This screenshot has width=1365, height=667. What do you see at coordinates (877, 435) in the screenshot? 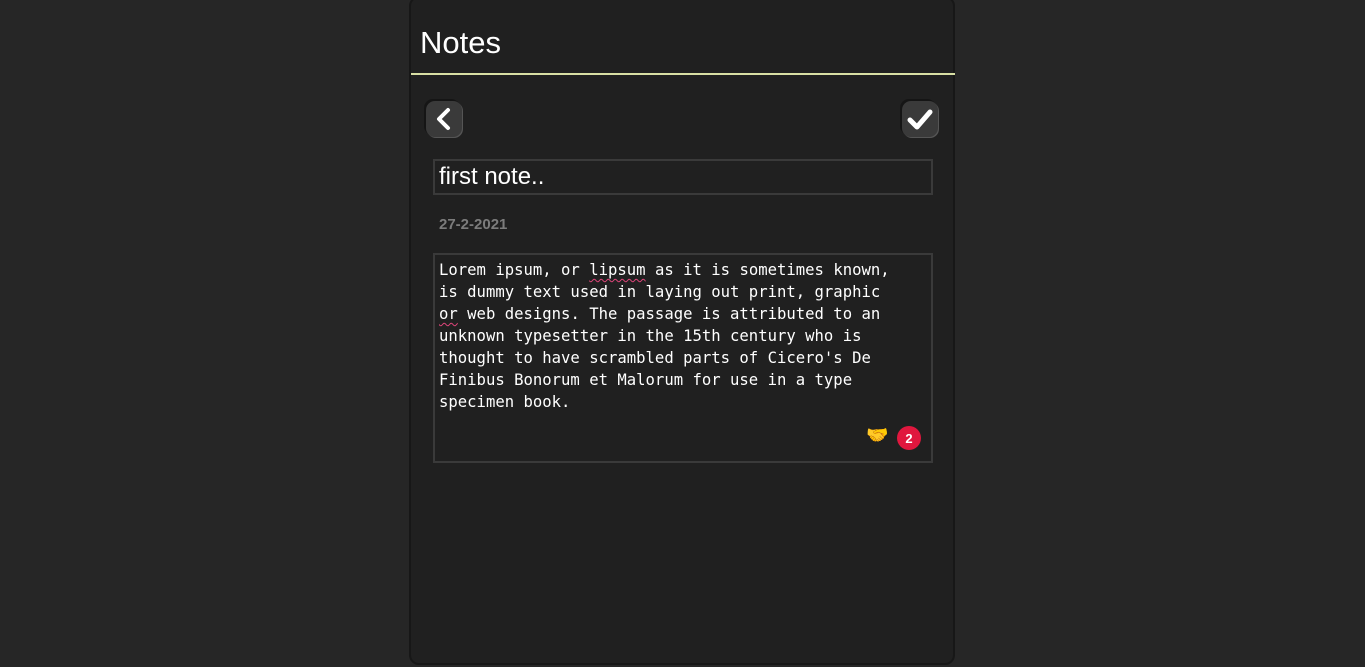
I see `handshake-icon: 🤝` at bounding box center [877, 435].